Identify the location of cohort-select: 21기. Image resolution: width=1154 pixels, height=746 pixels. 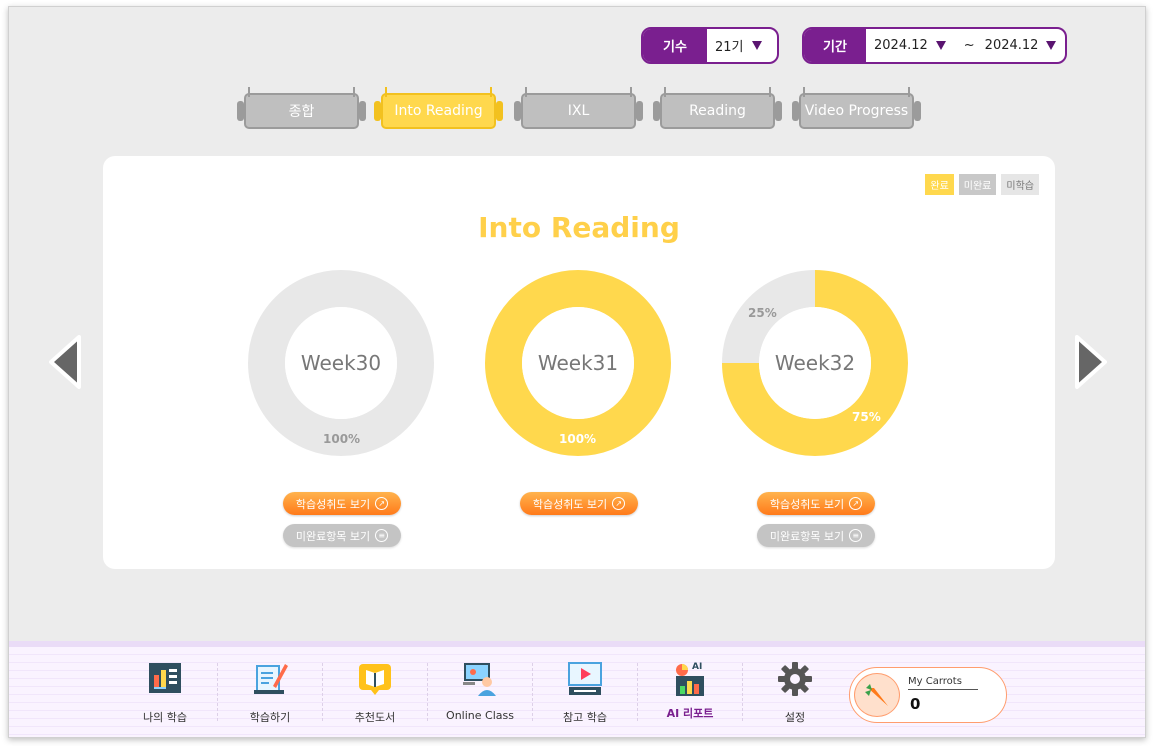
(738, 45).